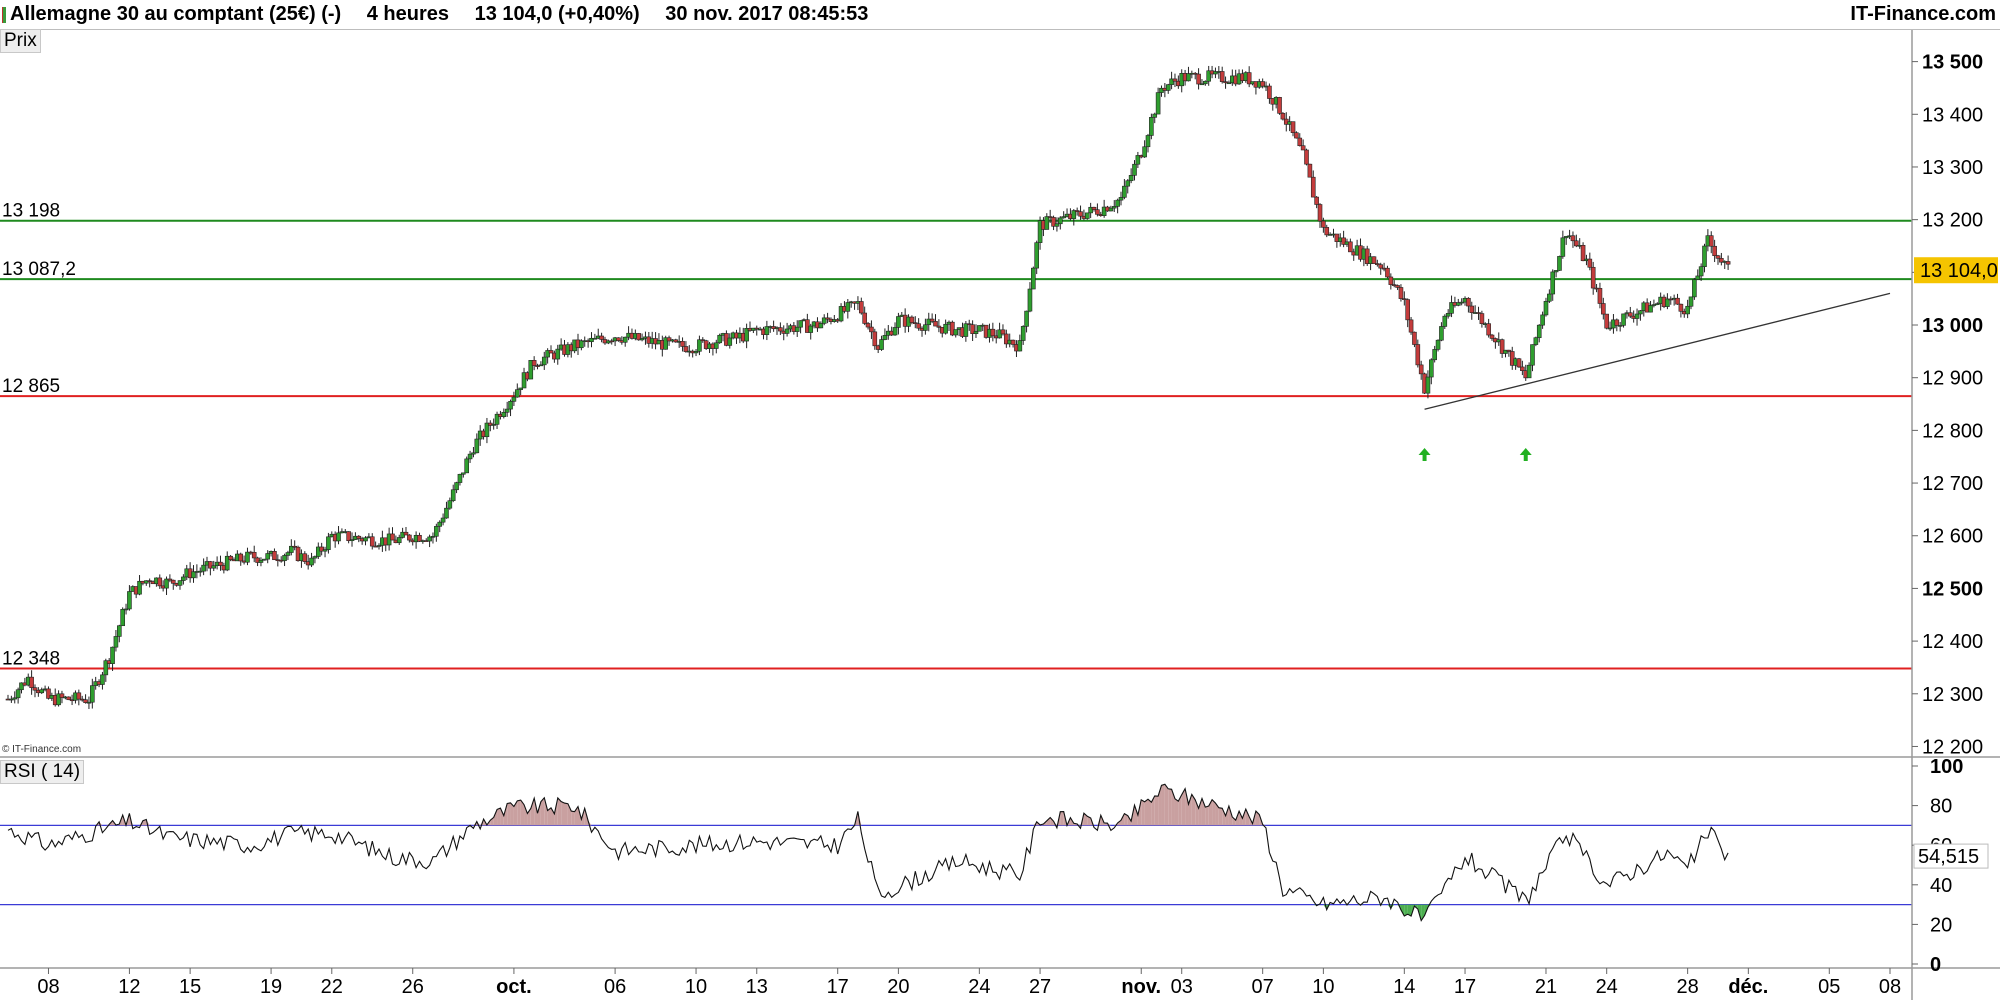 This screenshot has height=1000, width=2000. I want to click on rsi-tick-label: 80, so click(1941, 807).